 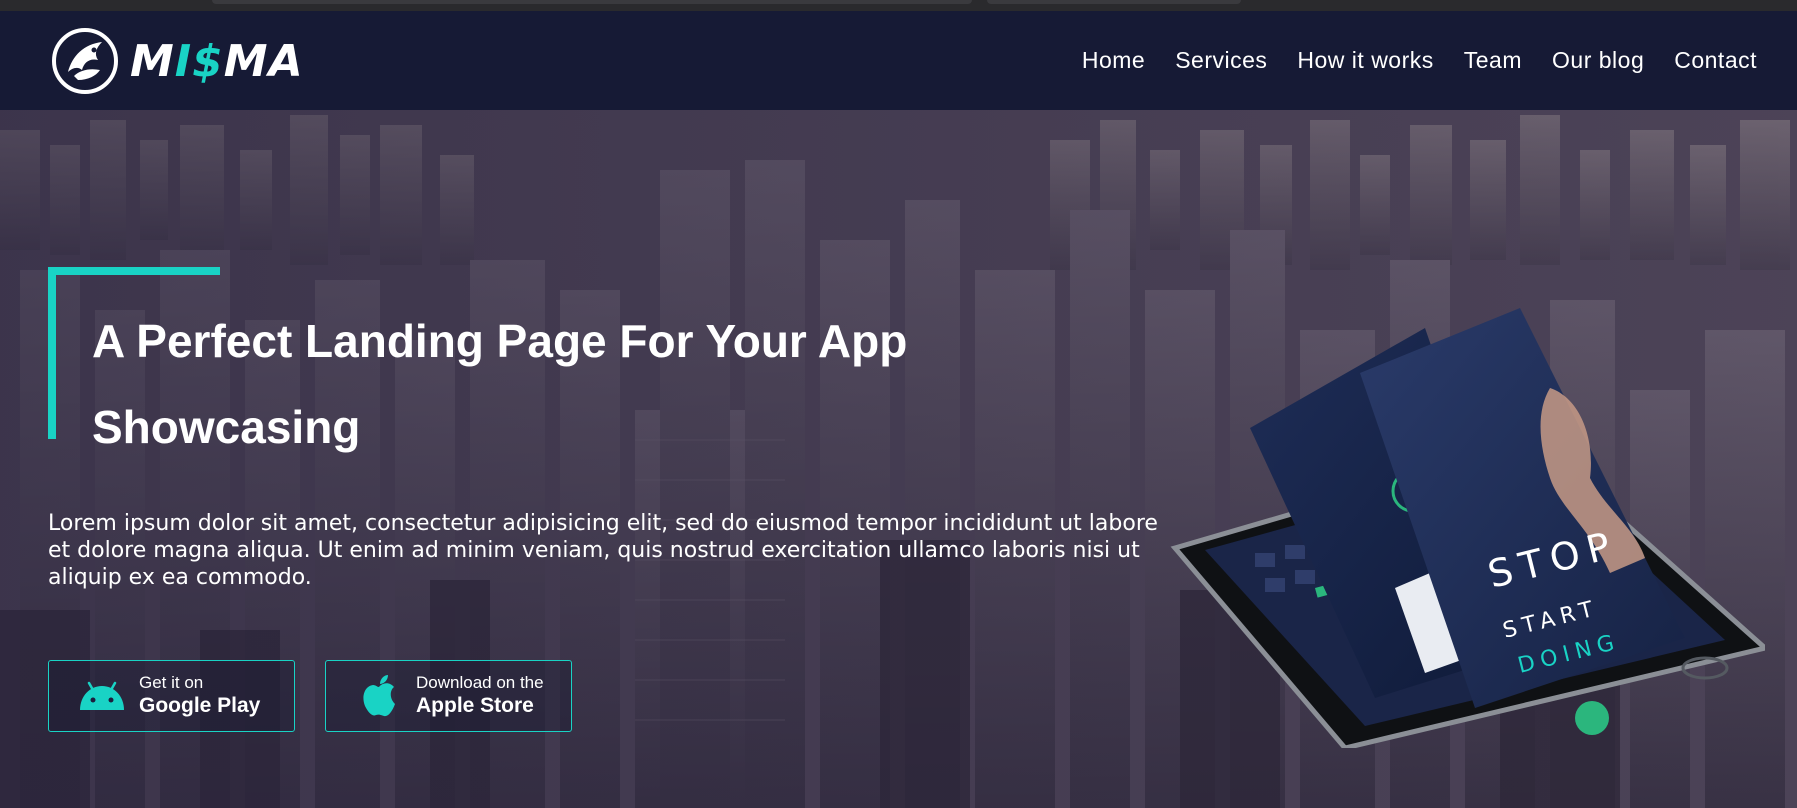 I want to click on nav-our-blog: Our blog, so click(x=1598, y=60).